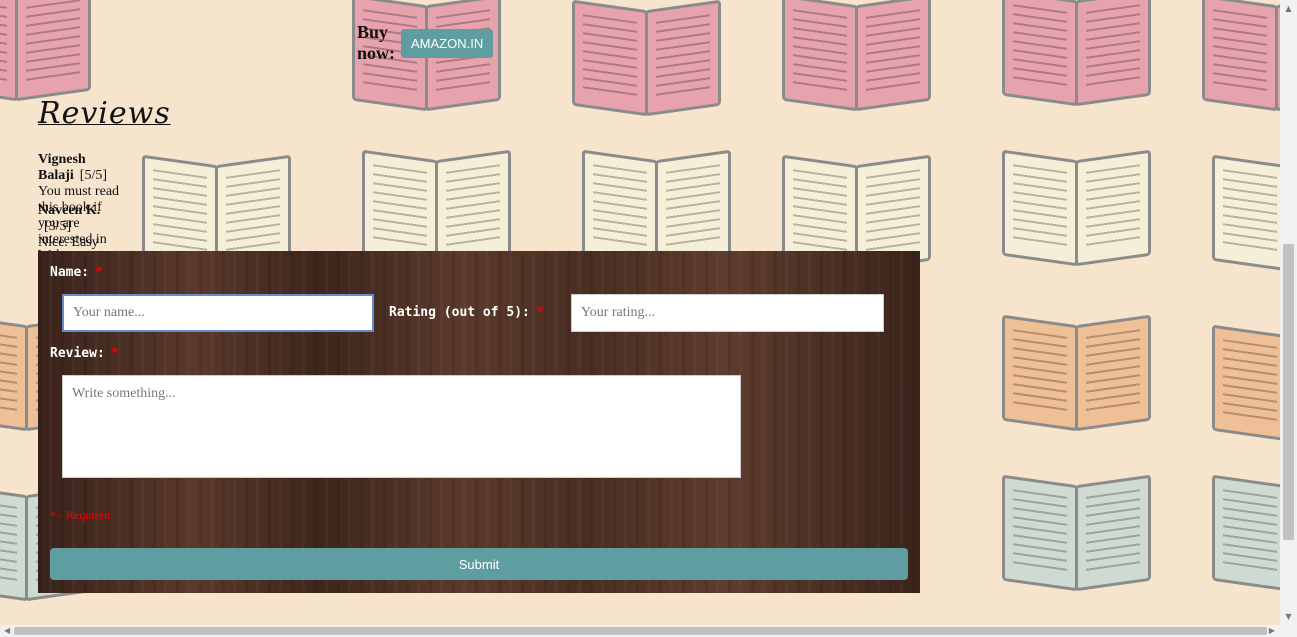 This screenshot has height=637, width=1297. Describe the element at coordinates (479, 564) in the screenshot. I see `submit-button: Submit` at that location.